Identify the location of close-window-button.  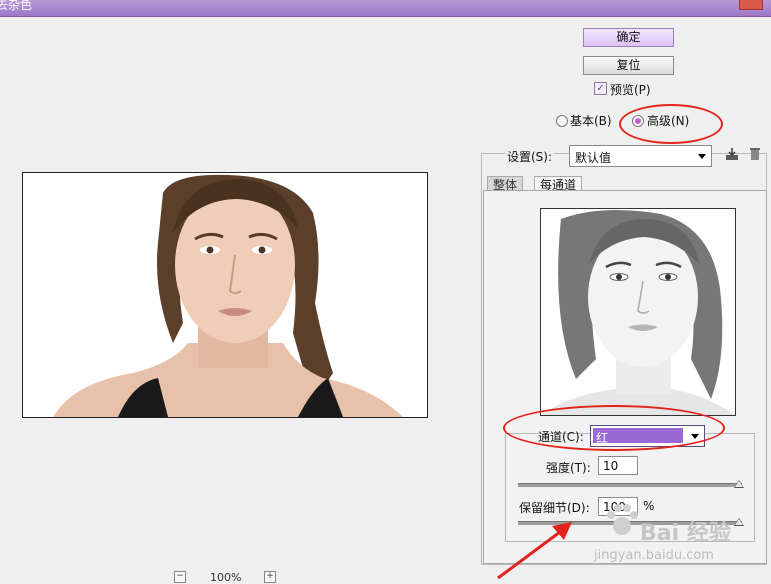
(751, 5).